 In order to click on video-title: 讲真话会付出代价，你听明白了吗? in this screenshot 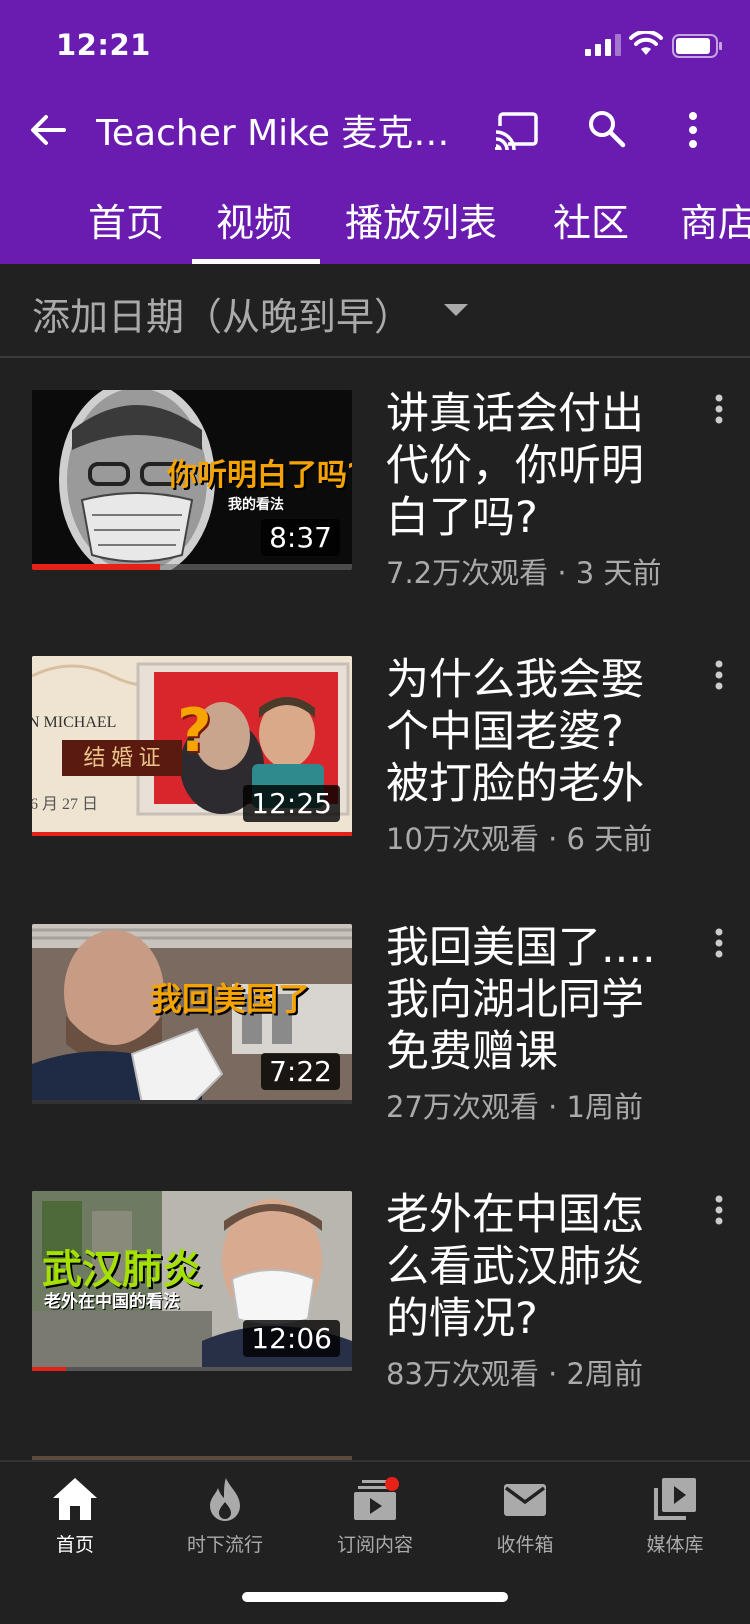, I will do `click(525, 466)`.